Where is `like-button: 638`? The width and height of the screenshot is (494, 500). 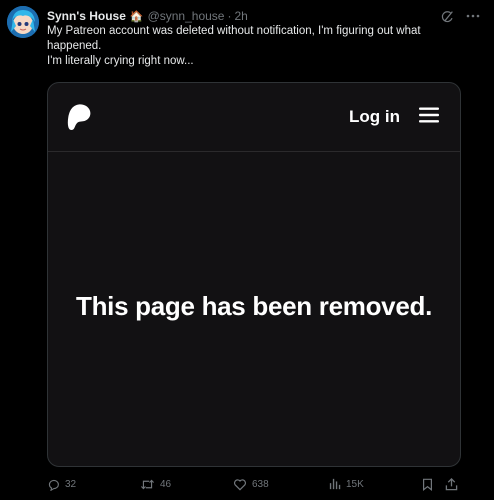 like-button: 638 is located at coordinates (251, 484).